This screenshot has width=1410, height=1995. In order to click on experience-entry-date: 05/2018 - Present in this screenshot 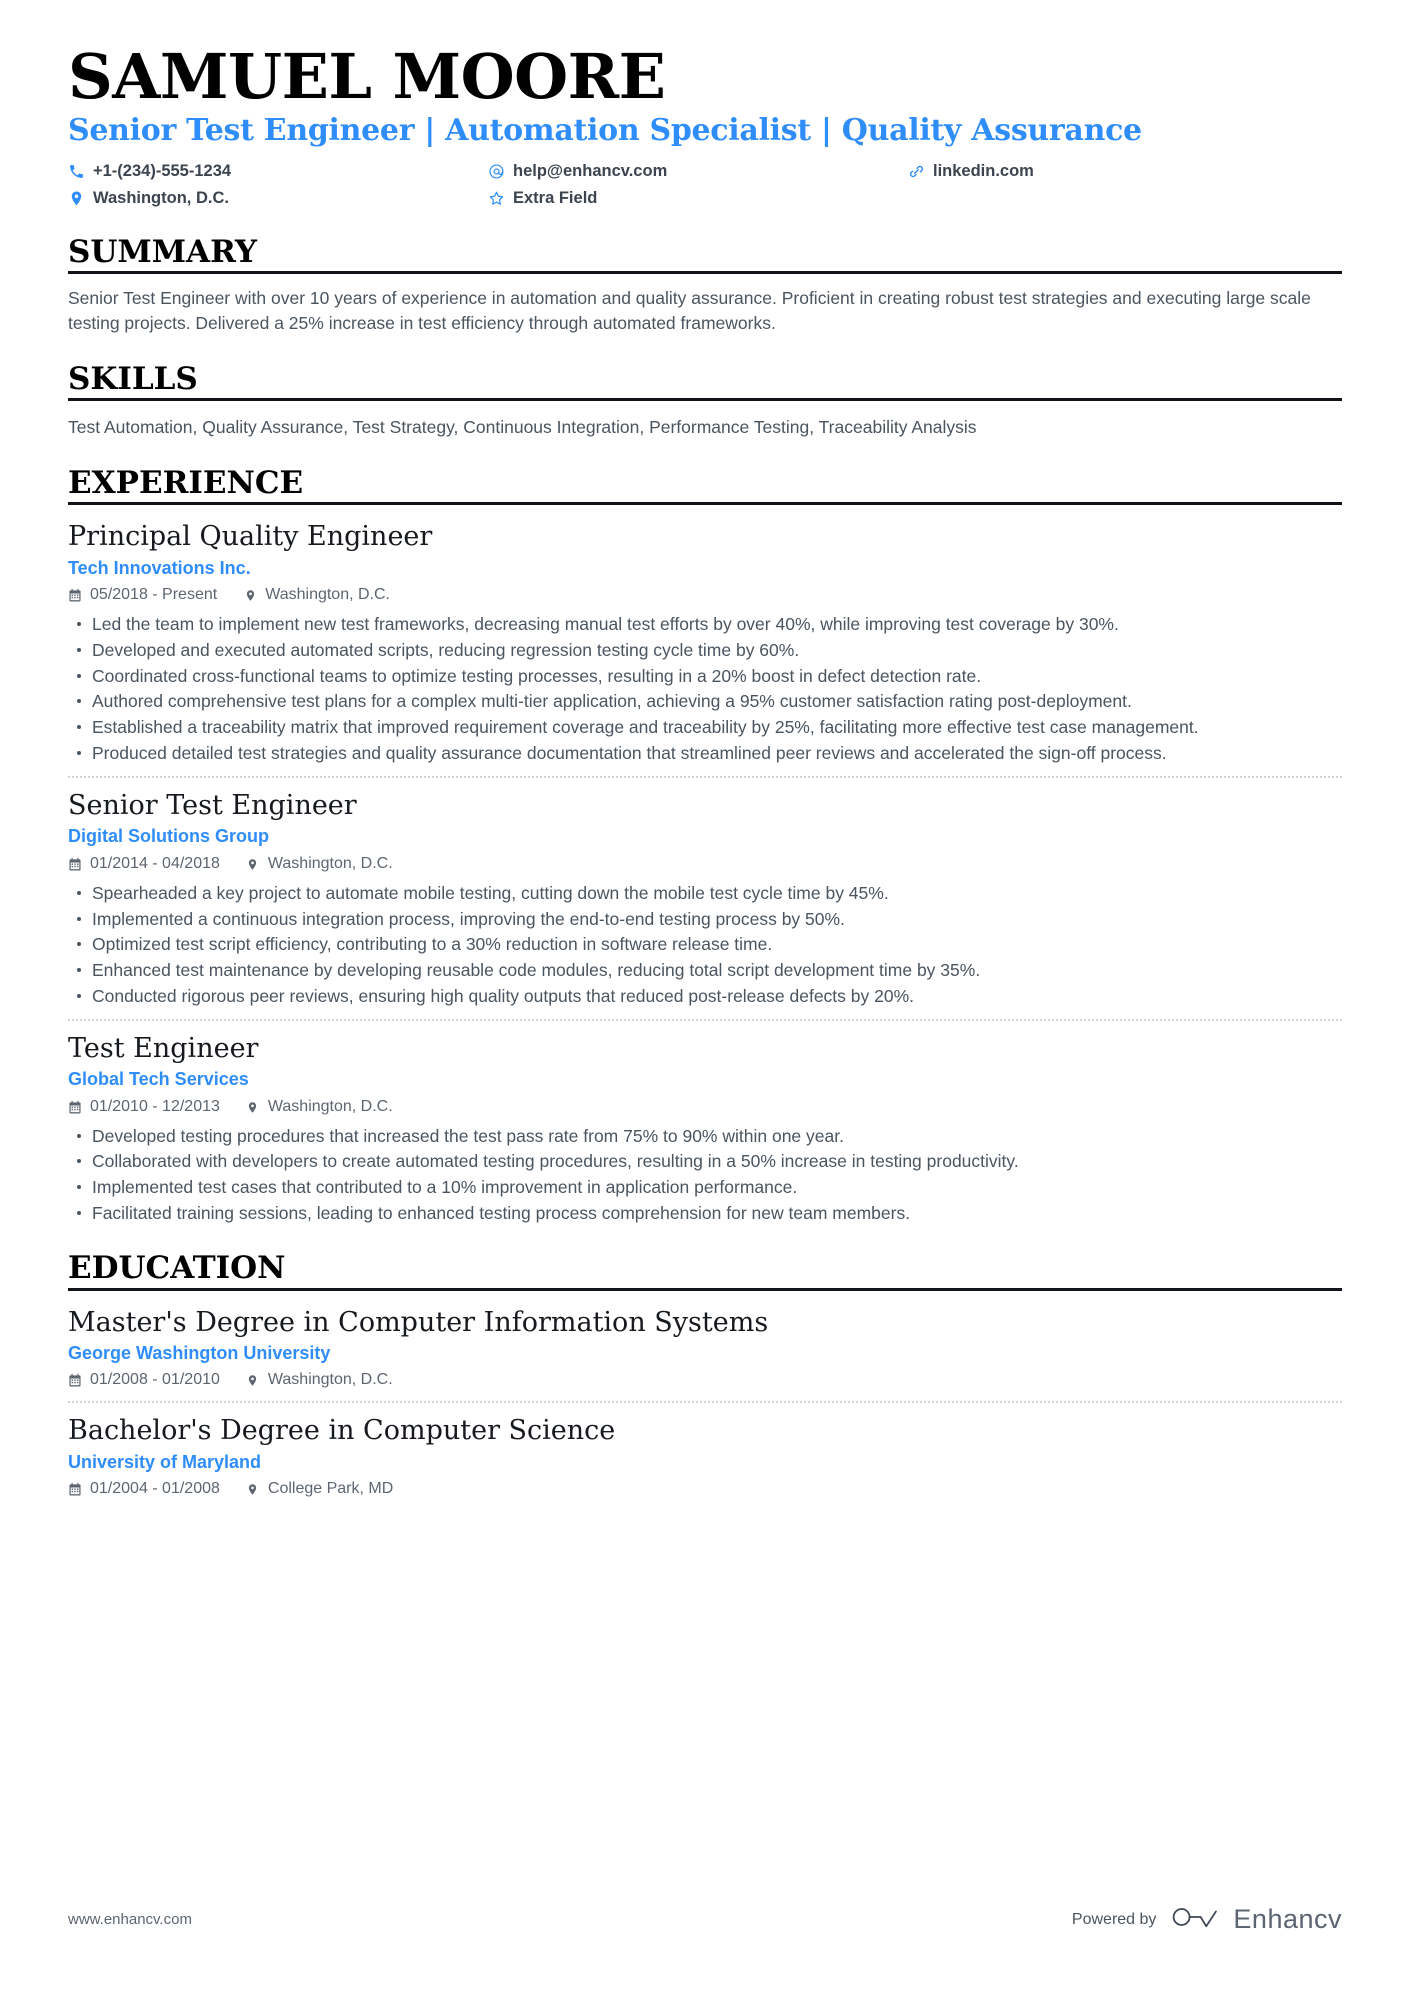, I will do `click(142, 595)`.